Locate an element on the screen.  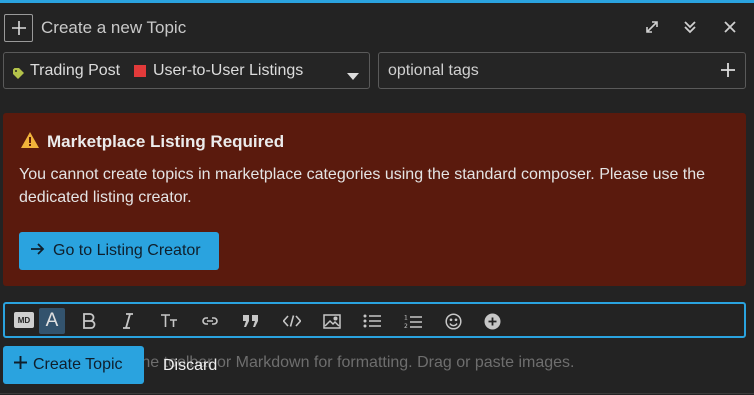
composer-title: Create a new Topic is located at coordinates (114, 27).